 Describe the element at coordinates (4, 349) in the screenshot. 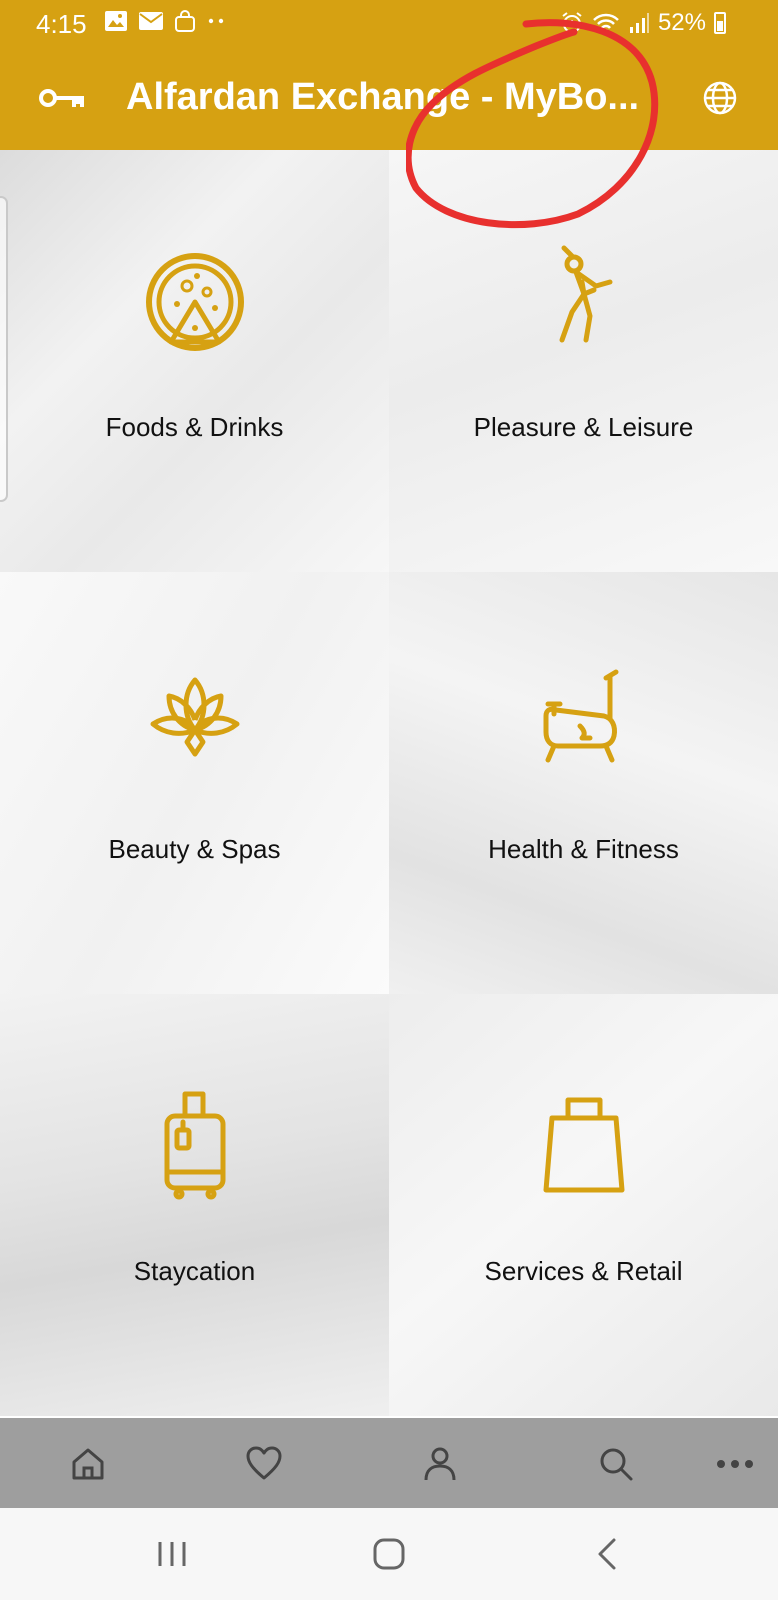

I see `edge-panel-handle` at that location.